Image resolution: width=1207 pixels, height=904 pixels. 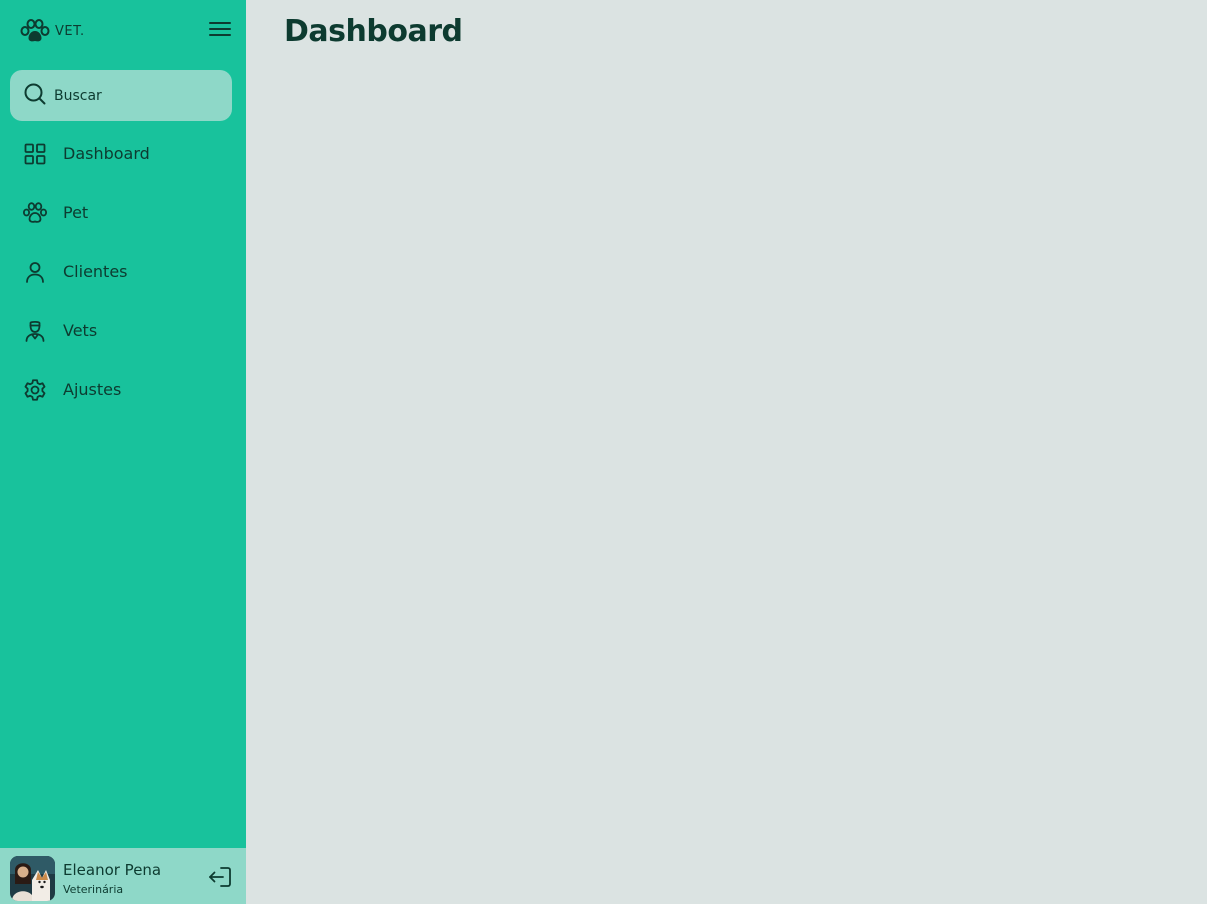 What do you see at coordinates (35, 331) in the screenshot?
I see `vet-doctor-icon` at bounding box center [35, 331].